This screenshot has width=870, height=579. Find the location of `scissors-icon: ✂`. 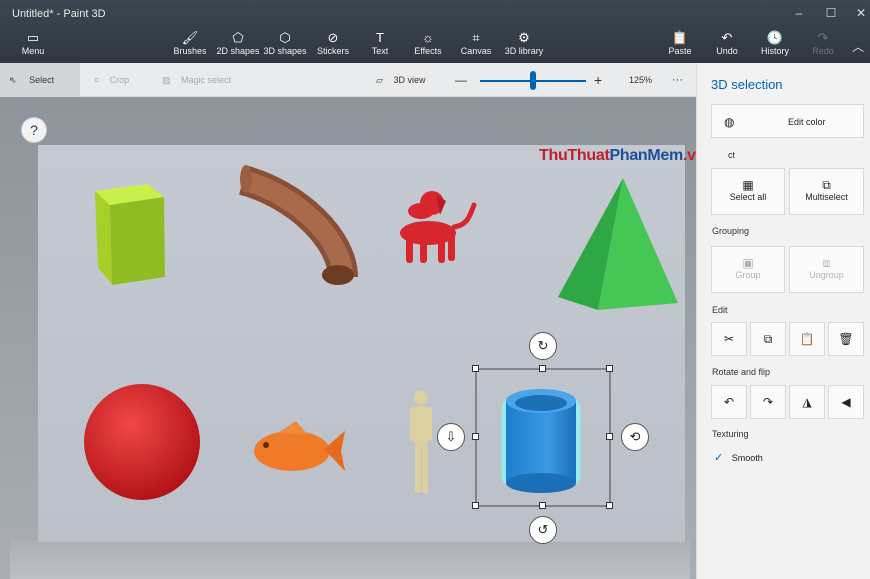

scissors-icon: ✂ is located at coordinates (729, 339).